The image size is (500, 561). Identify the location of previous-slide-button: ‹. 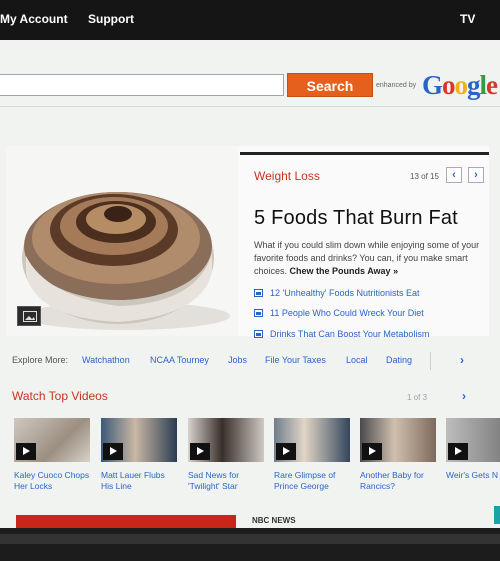
(454, 175).